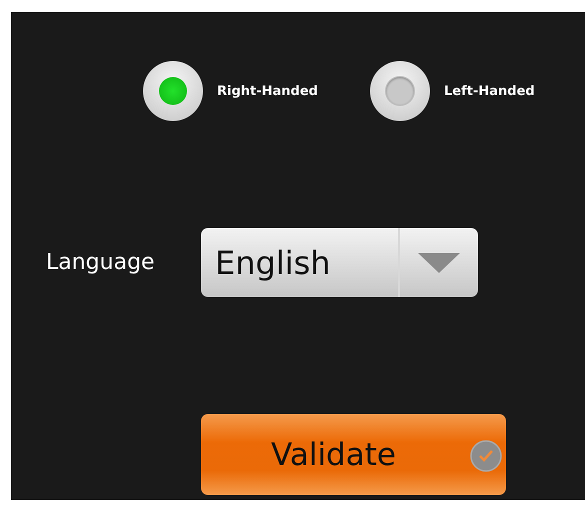 This screenshot has height=507, width=585. What do you see at coordinates (353, 454) in the screenshot?
I see `validate-button: Validate` at bounding box center [353, 454].